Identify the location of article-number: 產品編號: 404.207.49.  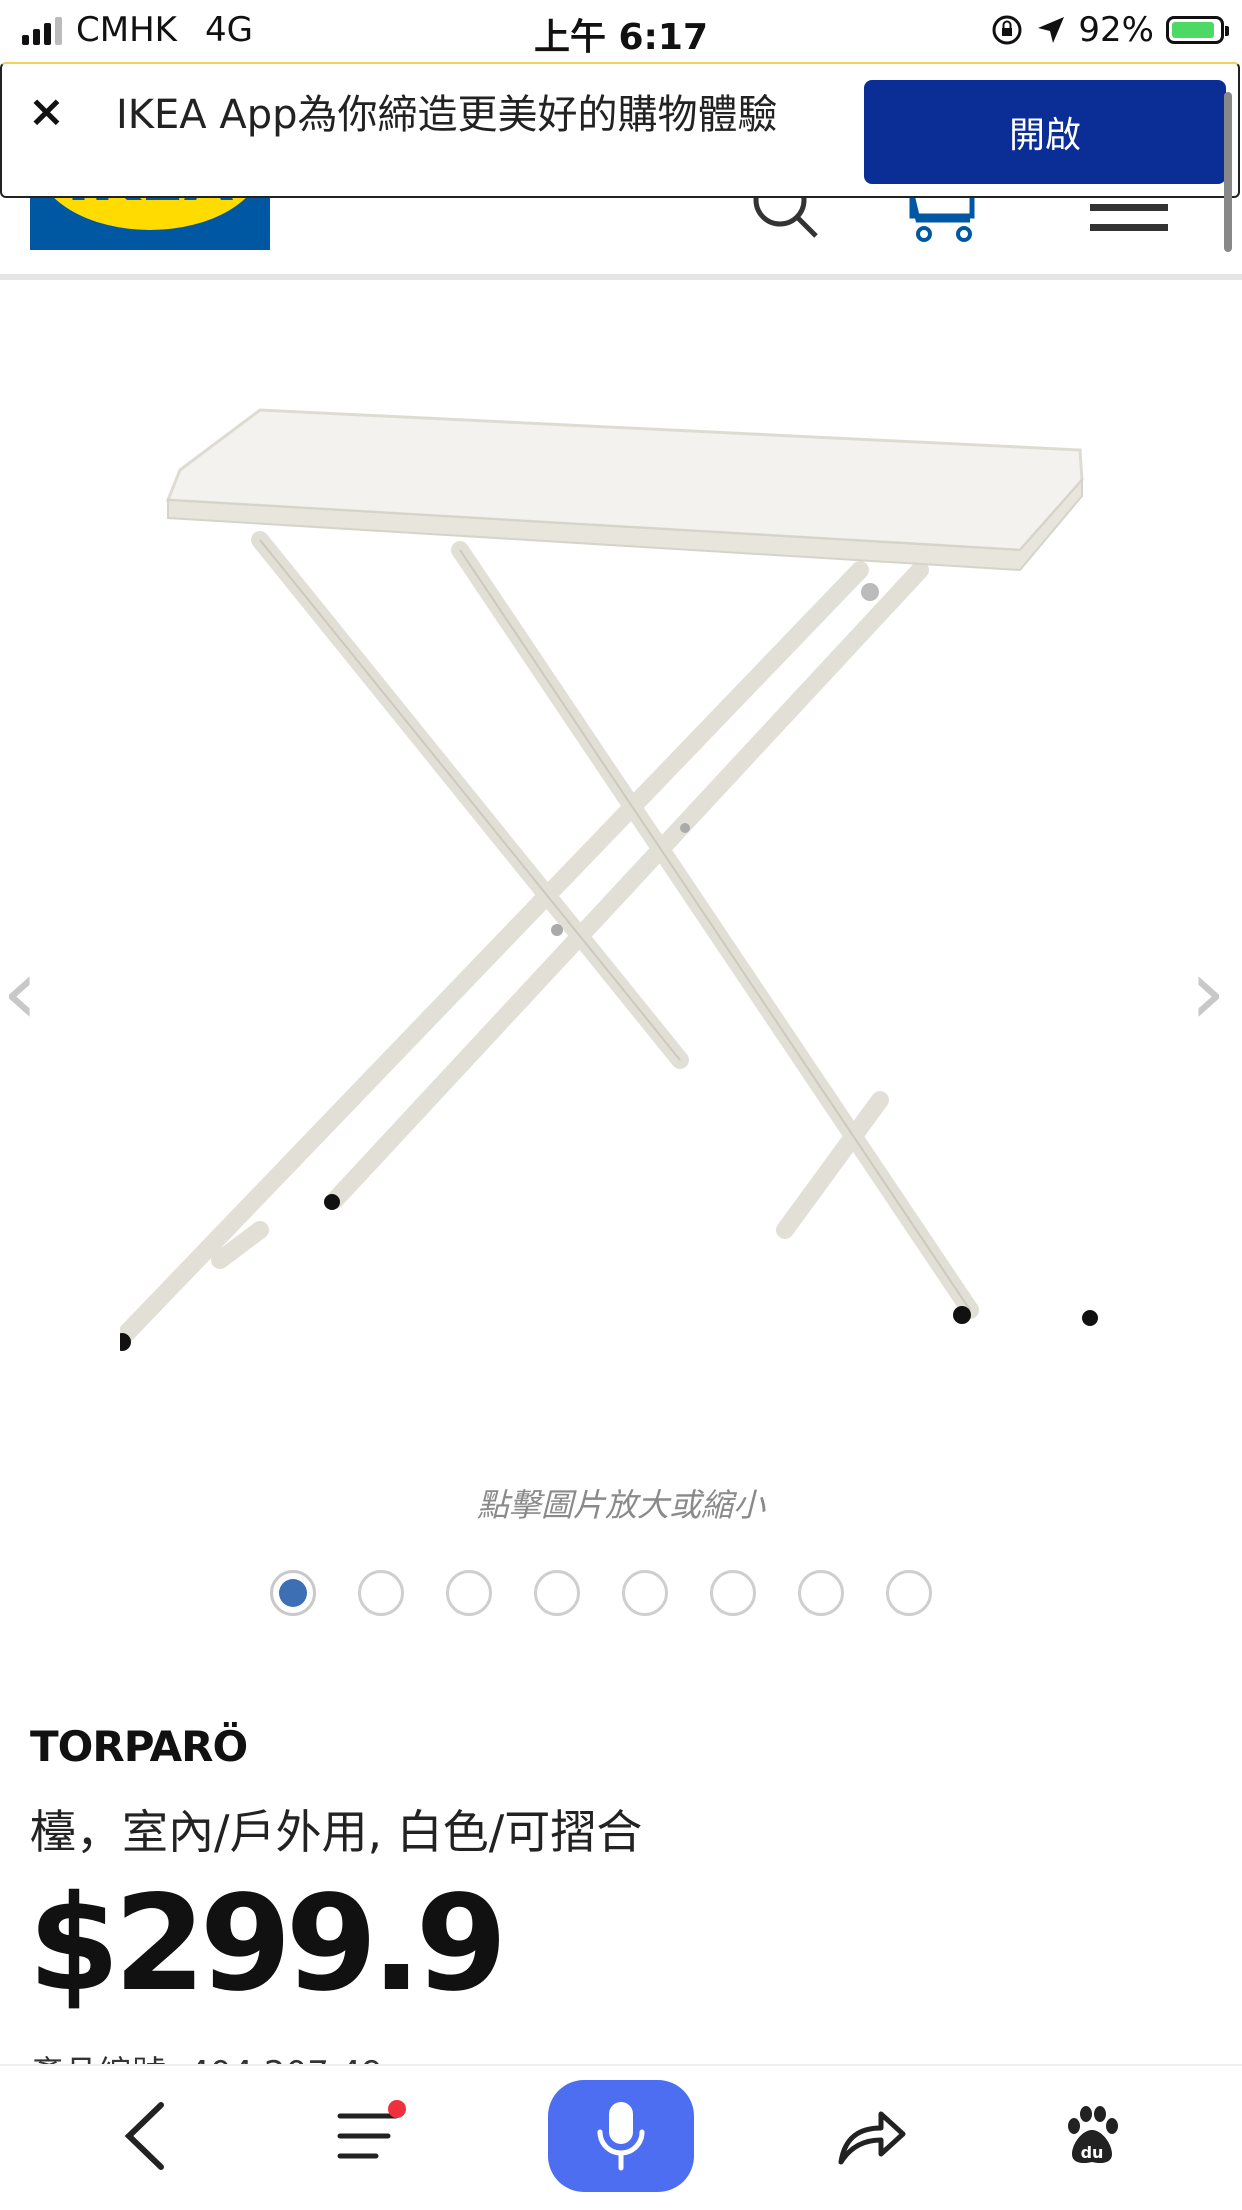
(206, 2055).